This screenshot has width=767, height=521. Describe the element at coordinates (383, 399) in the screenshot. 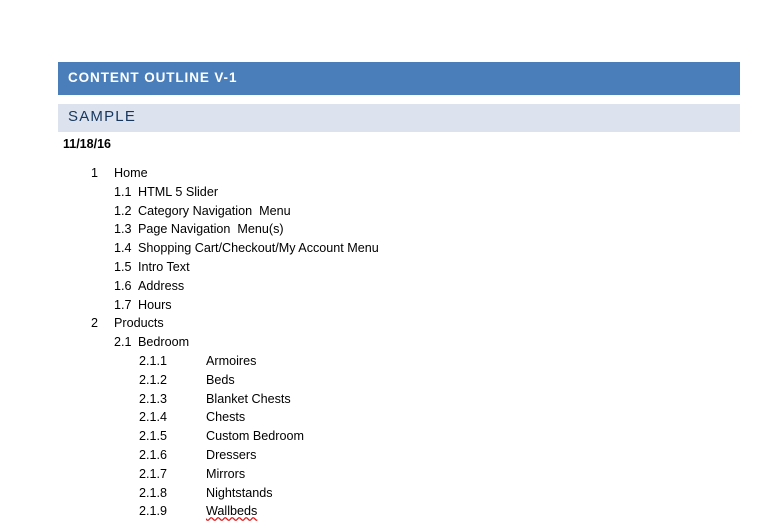

I see `outline-row: 2.1.3 Blanket Chests` at that location.